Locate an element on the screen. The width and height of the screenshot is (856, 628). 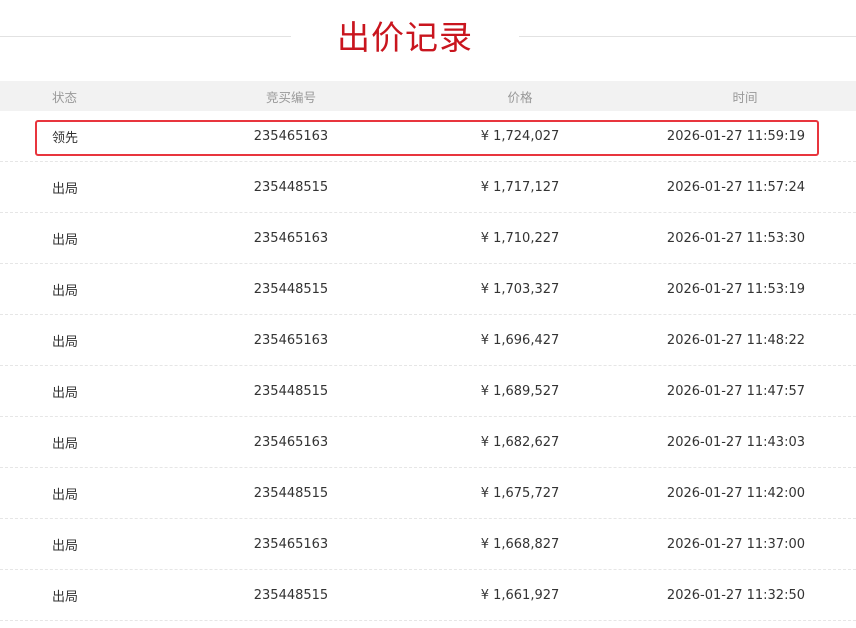
title-divider-left is located at coordinates (145, 36).